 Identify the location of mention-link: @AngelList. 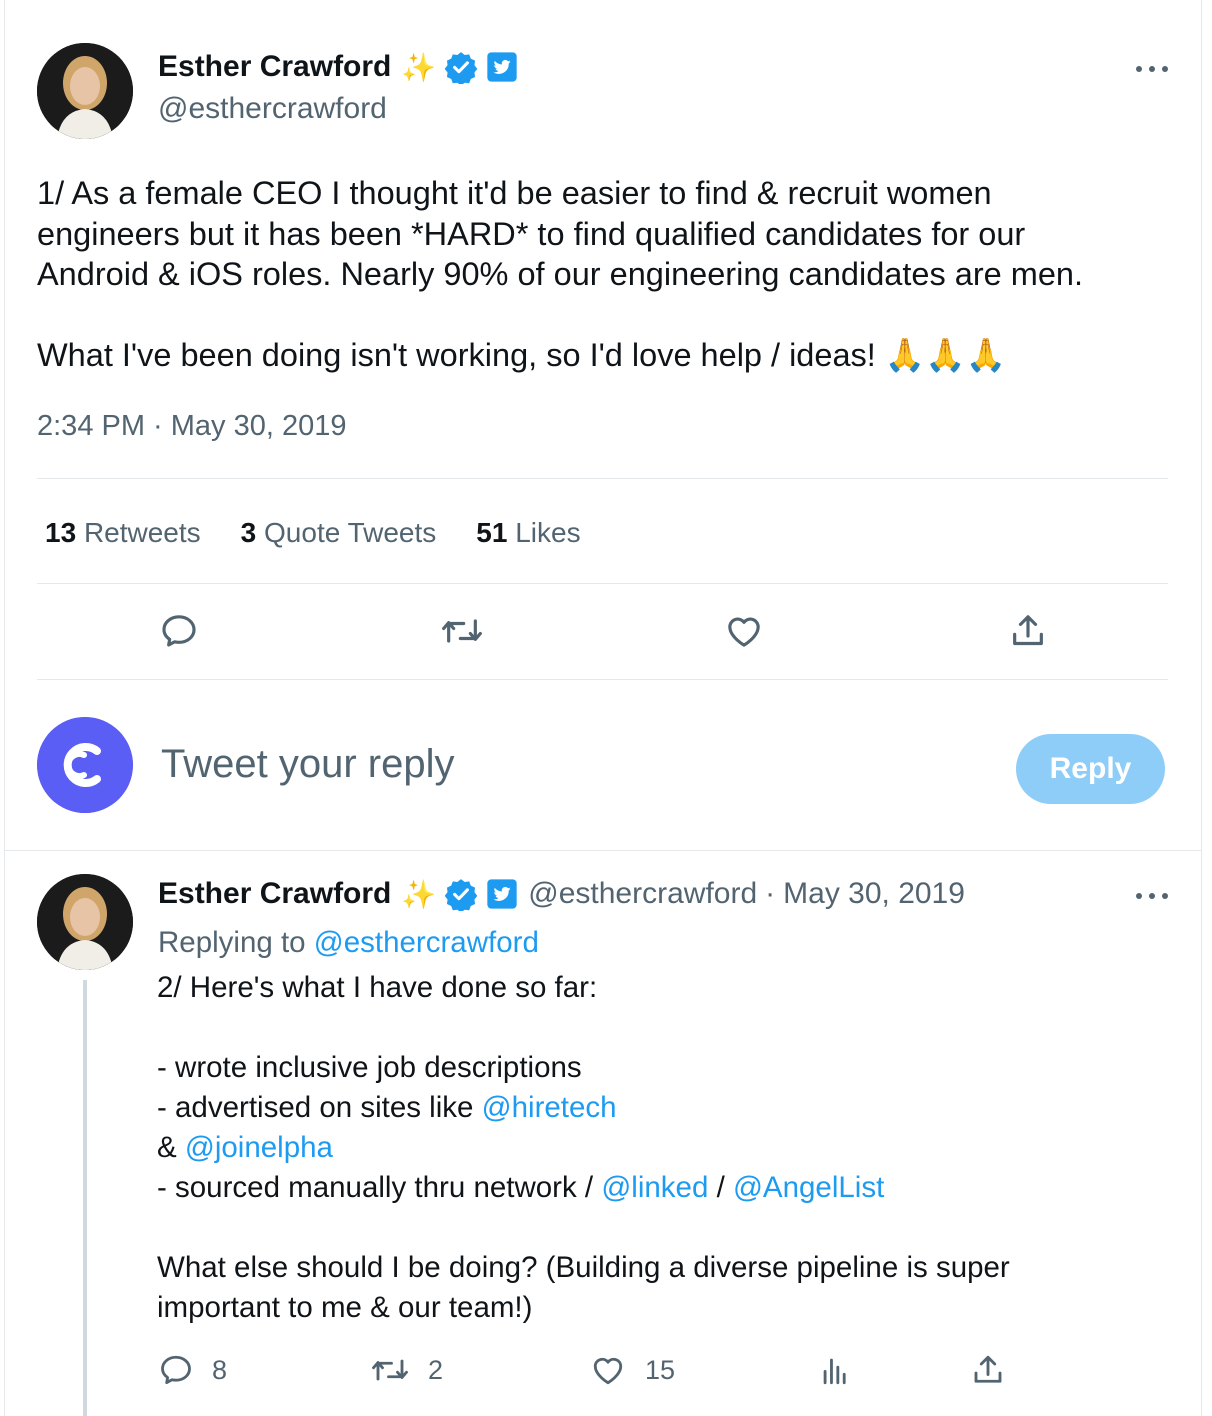
(808, 1187).